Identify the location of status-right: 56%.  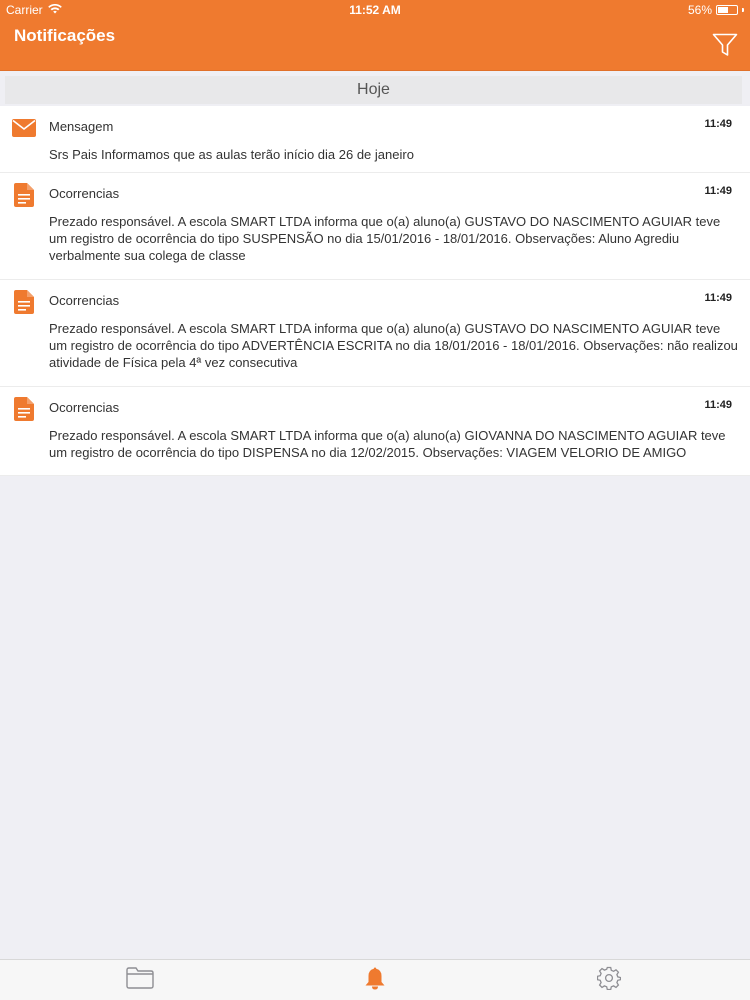
(716, 10).